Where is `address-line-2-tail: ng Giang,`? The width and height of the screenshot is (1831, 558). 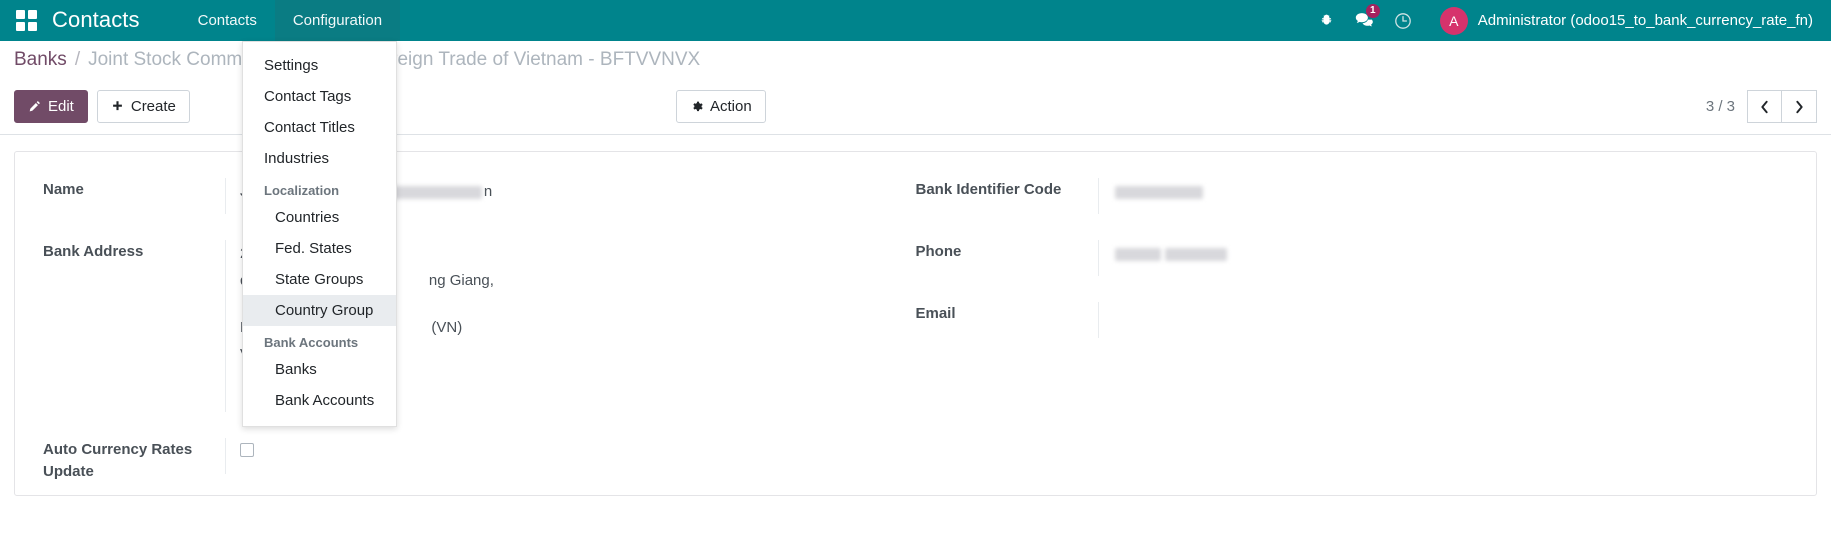
address-line-2-tail: ng Giang, is located at coordinates (461, 280).